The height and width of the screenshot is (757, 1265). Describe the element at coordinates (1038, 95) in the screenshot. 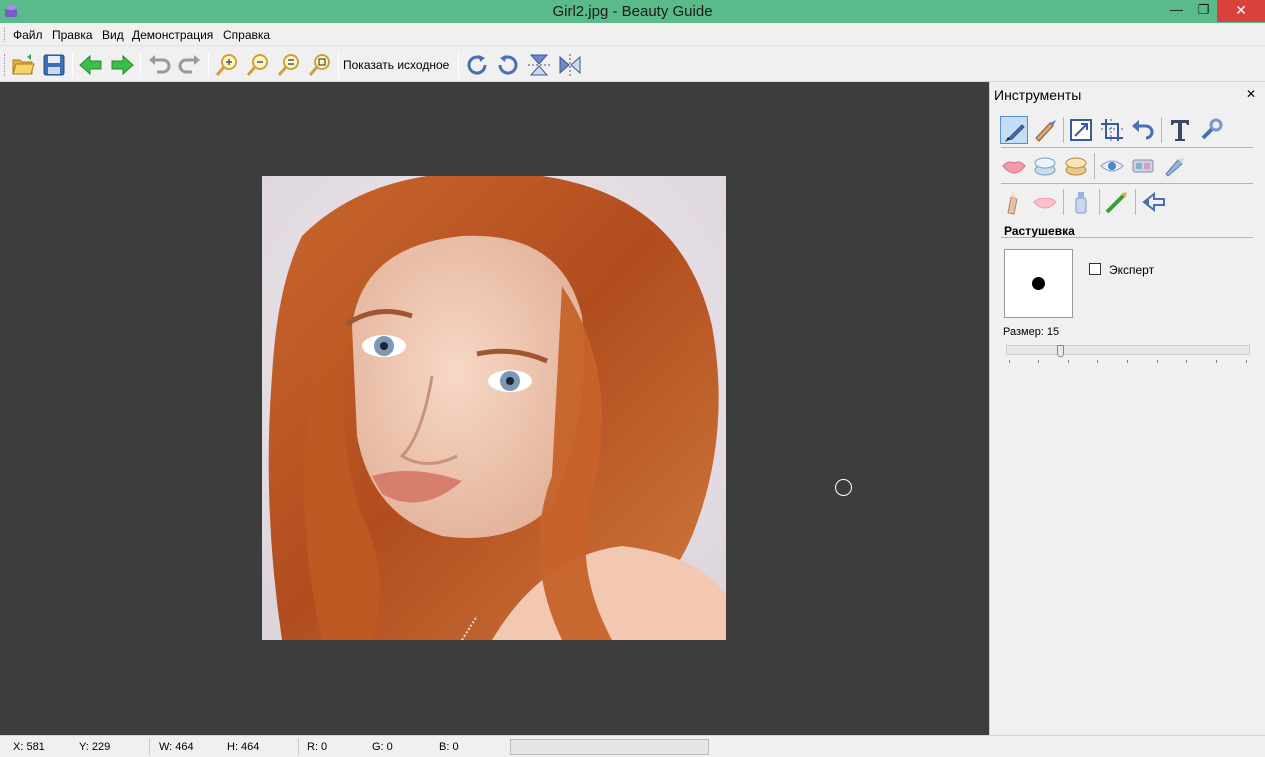

I see `panel-title: Инструменты` at that location.